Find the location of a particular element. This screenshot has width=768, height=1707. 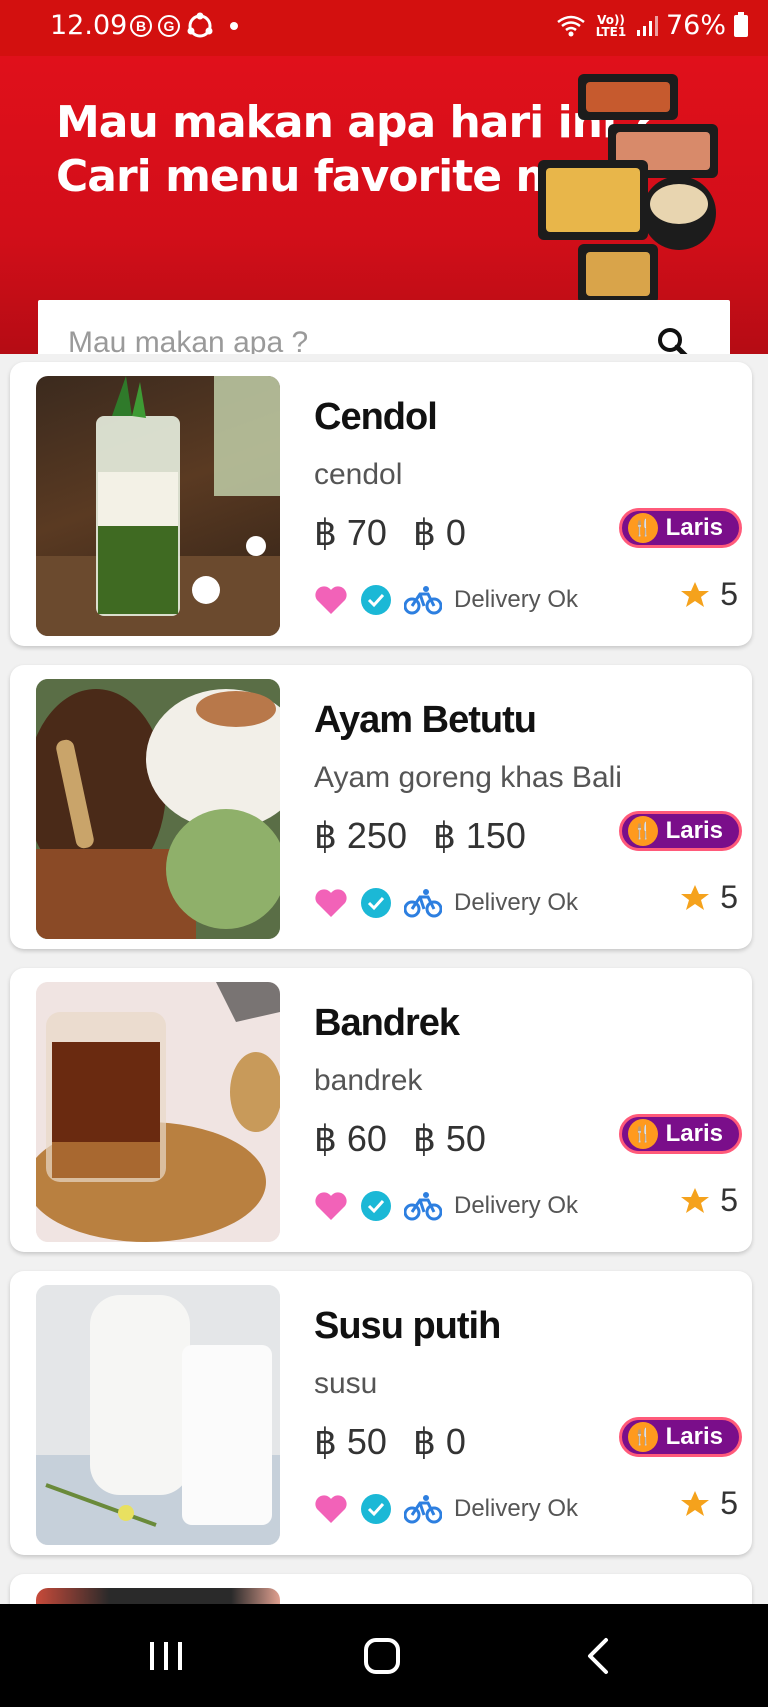

menu-item-name: Bandrek is located at coordinates (387, 1023).